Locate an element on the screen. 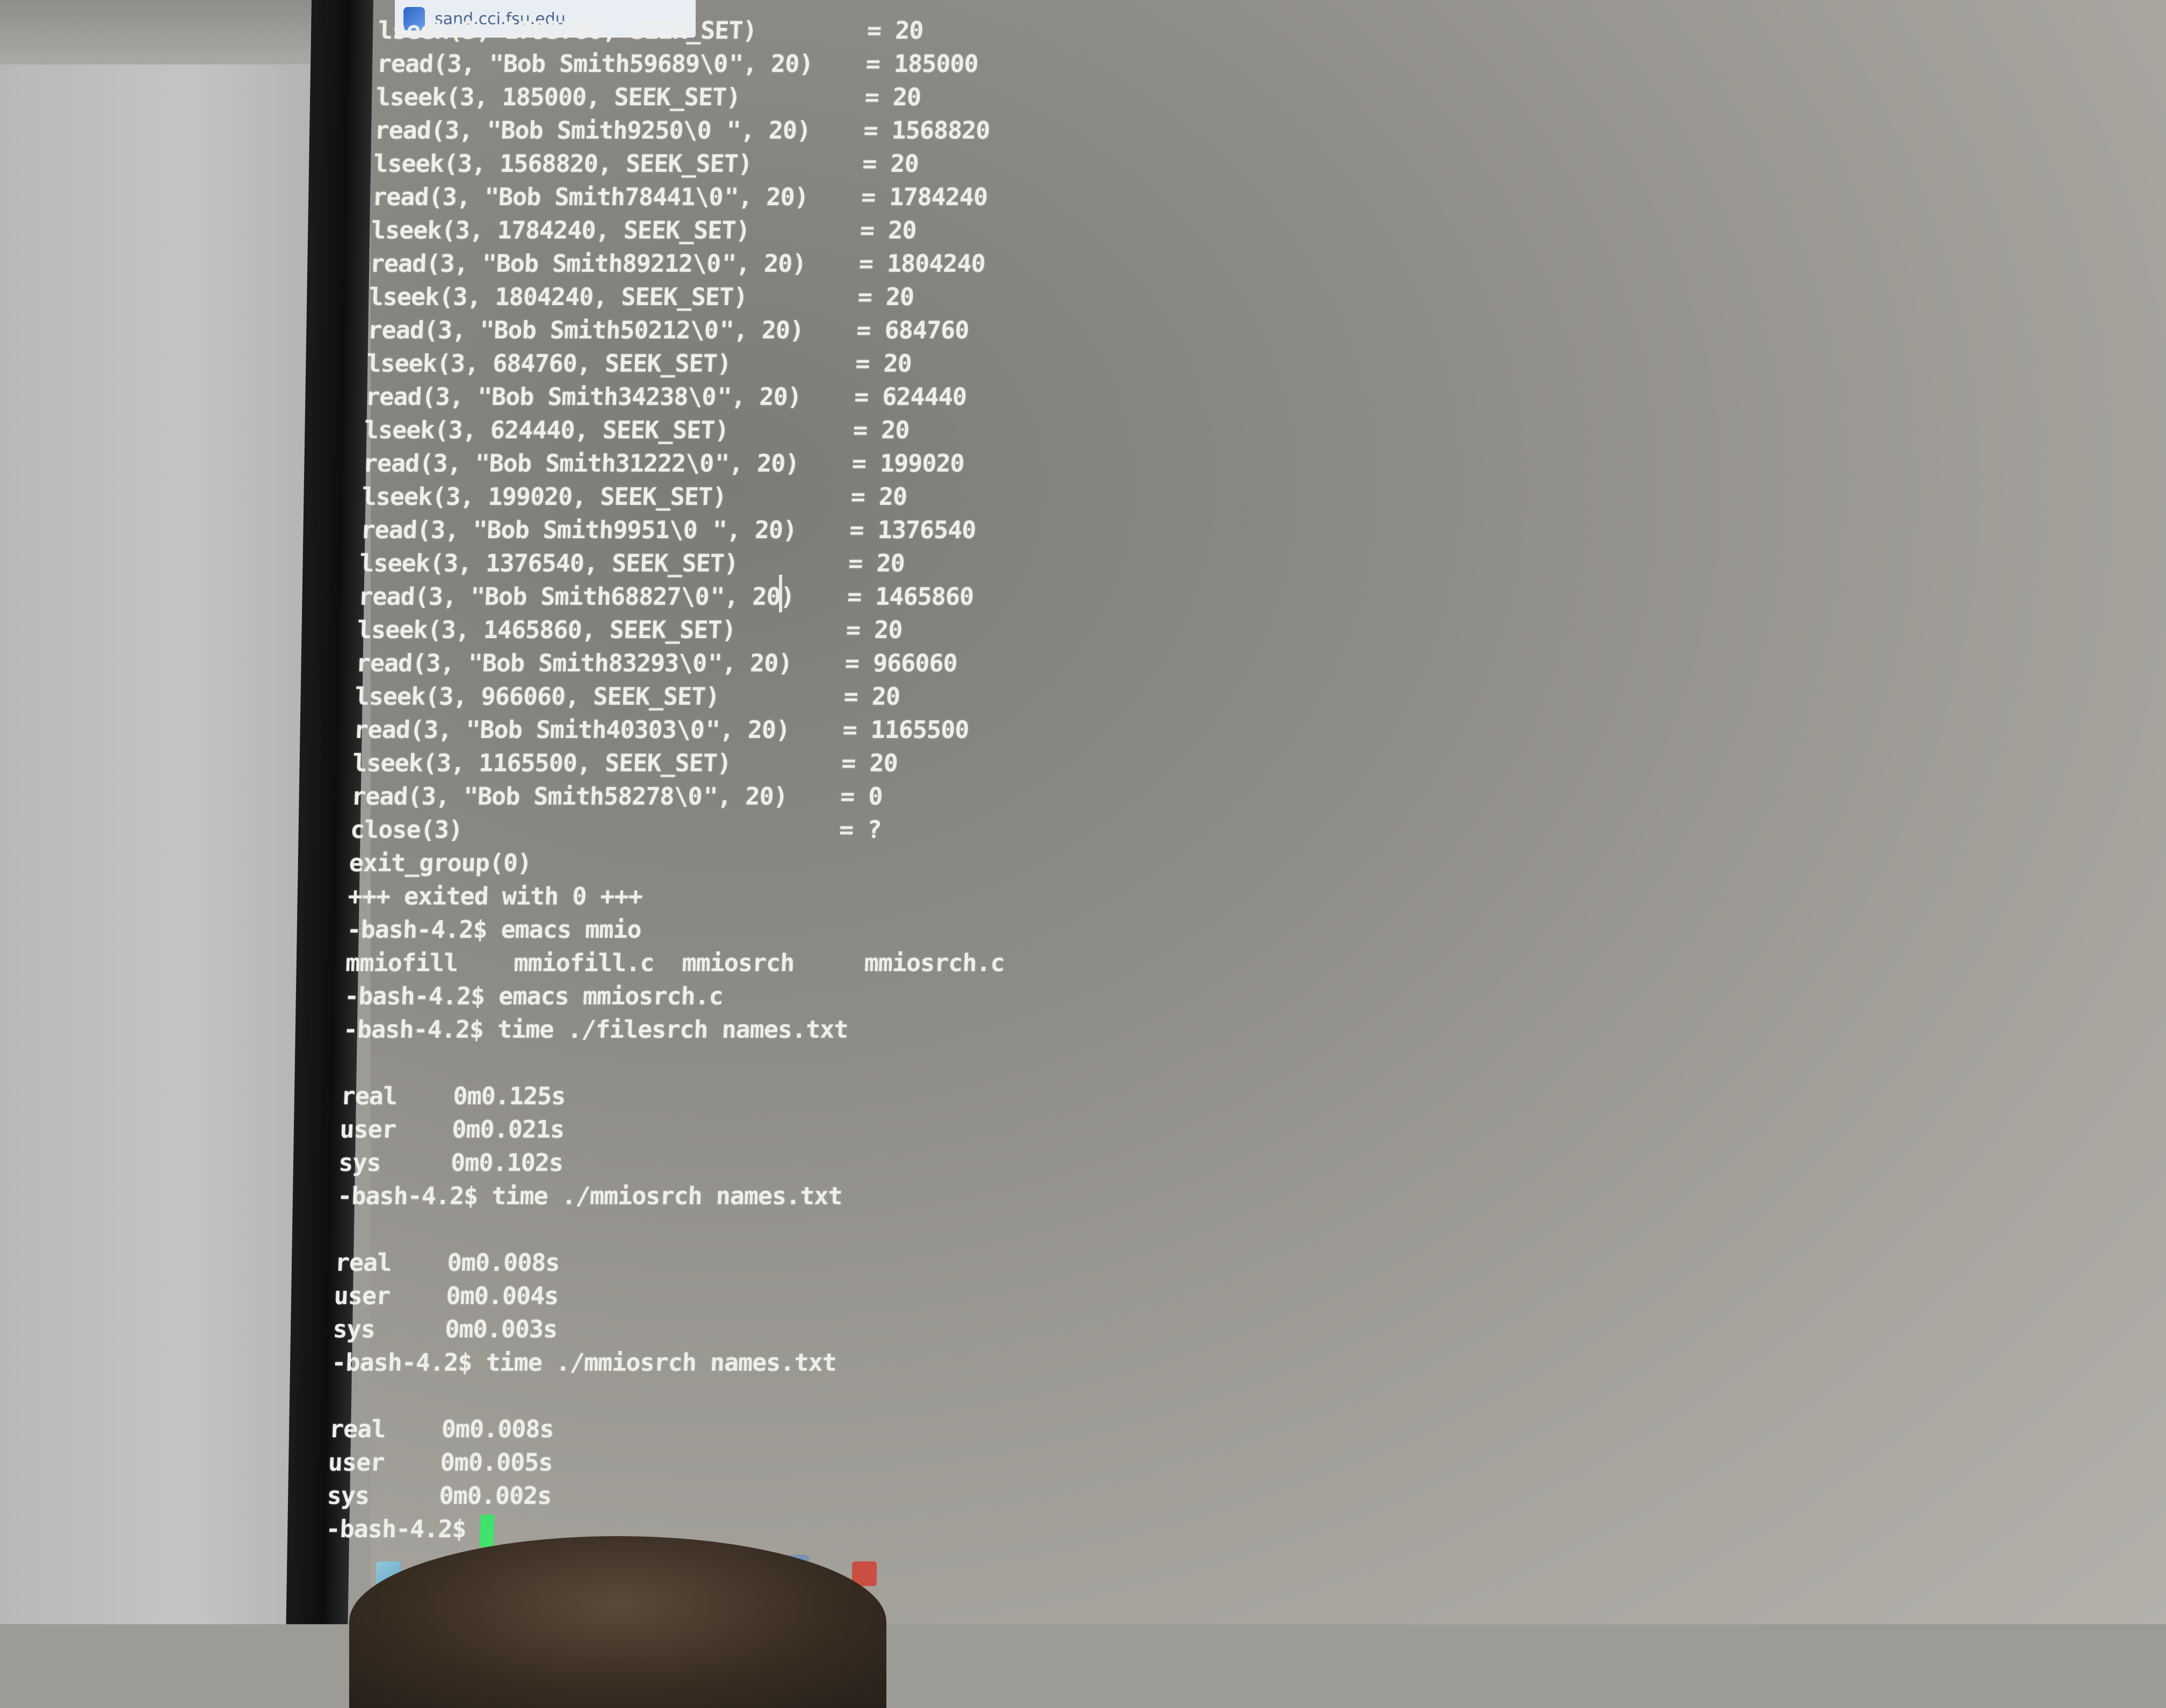  terminal-line: sys 0m0.003s is located at coordinates (977, 1331).